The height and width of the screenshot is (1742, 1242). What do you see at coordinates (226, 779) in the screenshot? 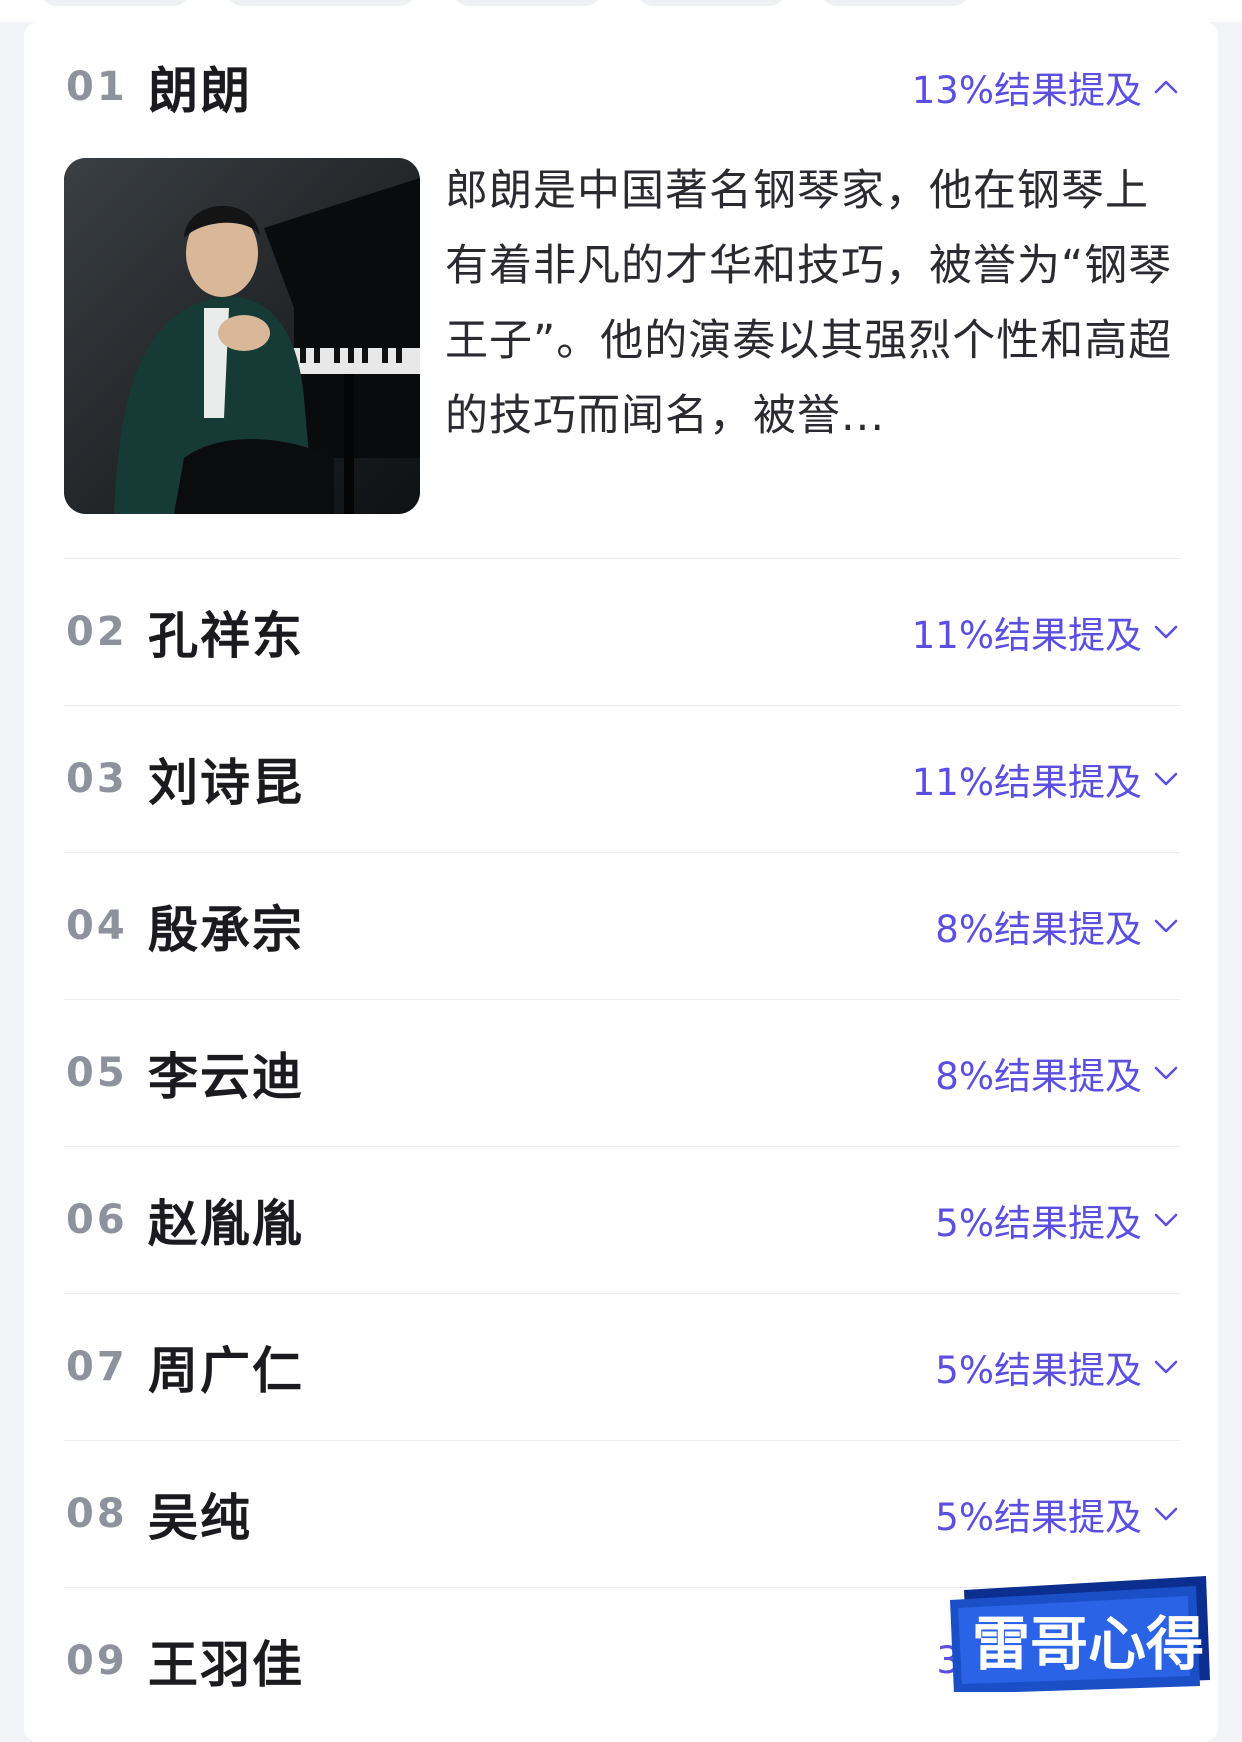
I see `person-name: 刘诗昆` at bounding box center [226, 779].